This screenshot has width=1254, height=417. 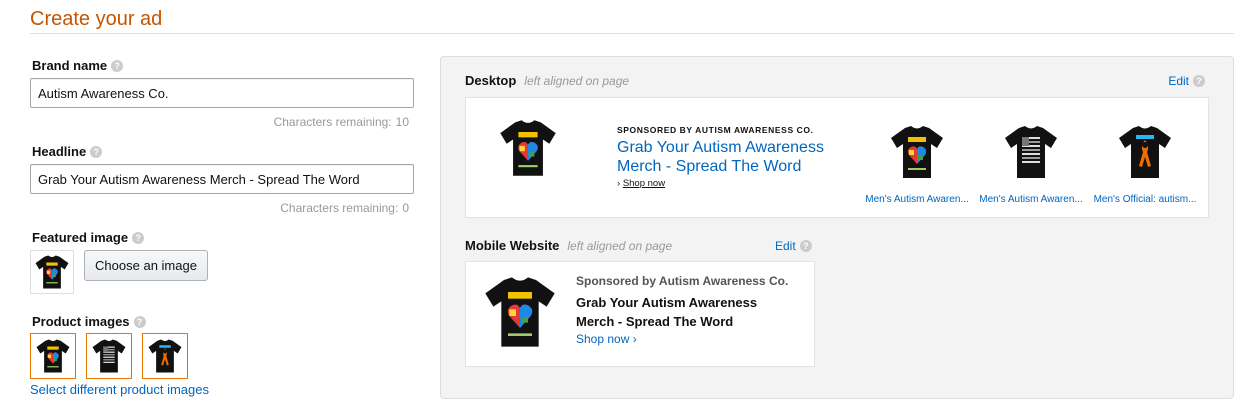 I want to click on desktop-hint: left aligned on page, so click(x=577, y=81).